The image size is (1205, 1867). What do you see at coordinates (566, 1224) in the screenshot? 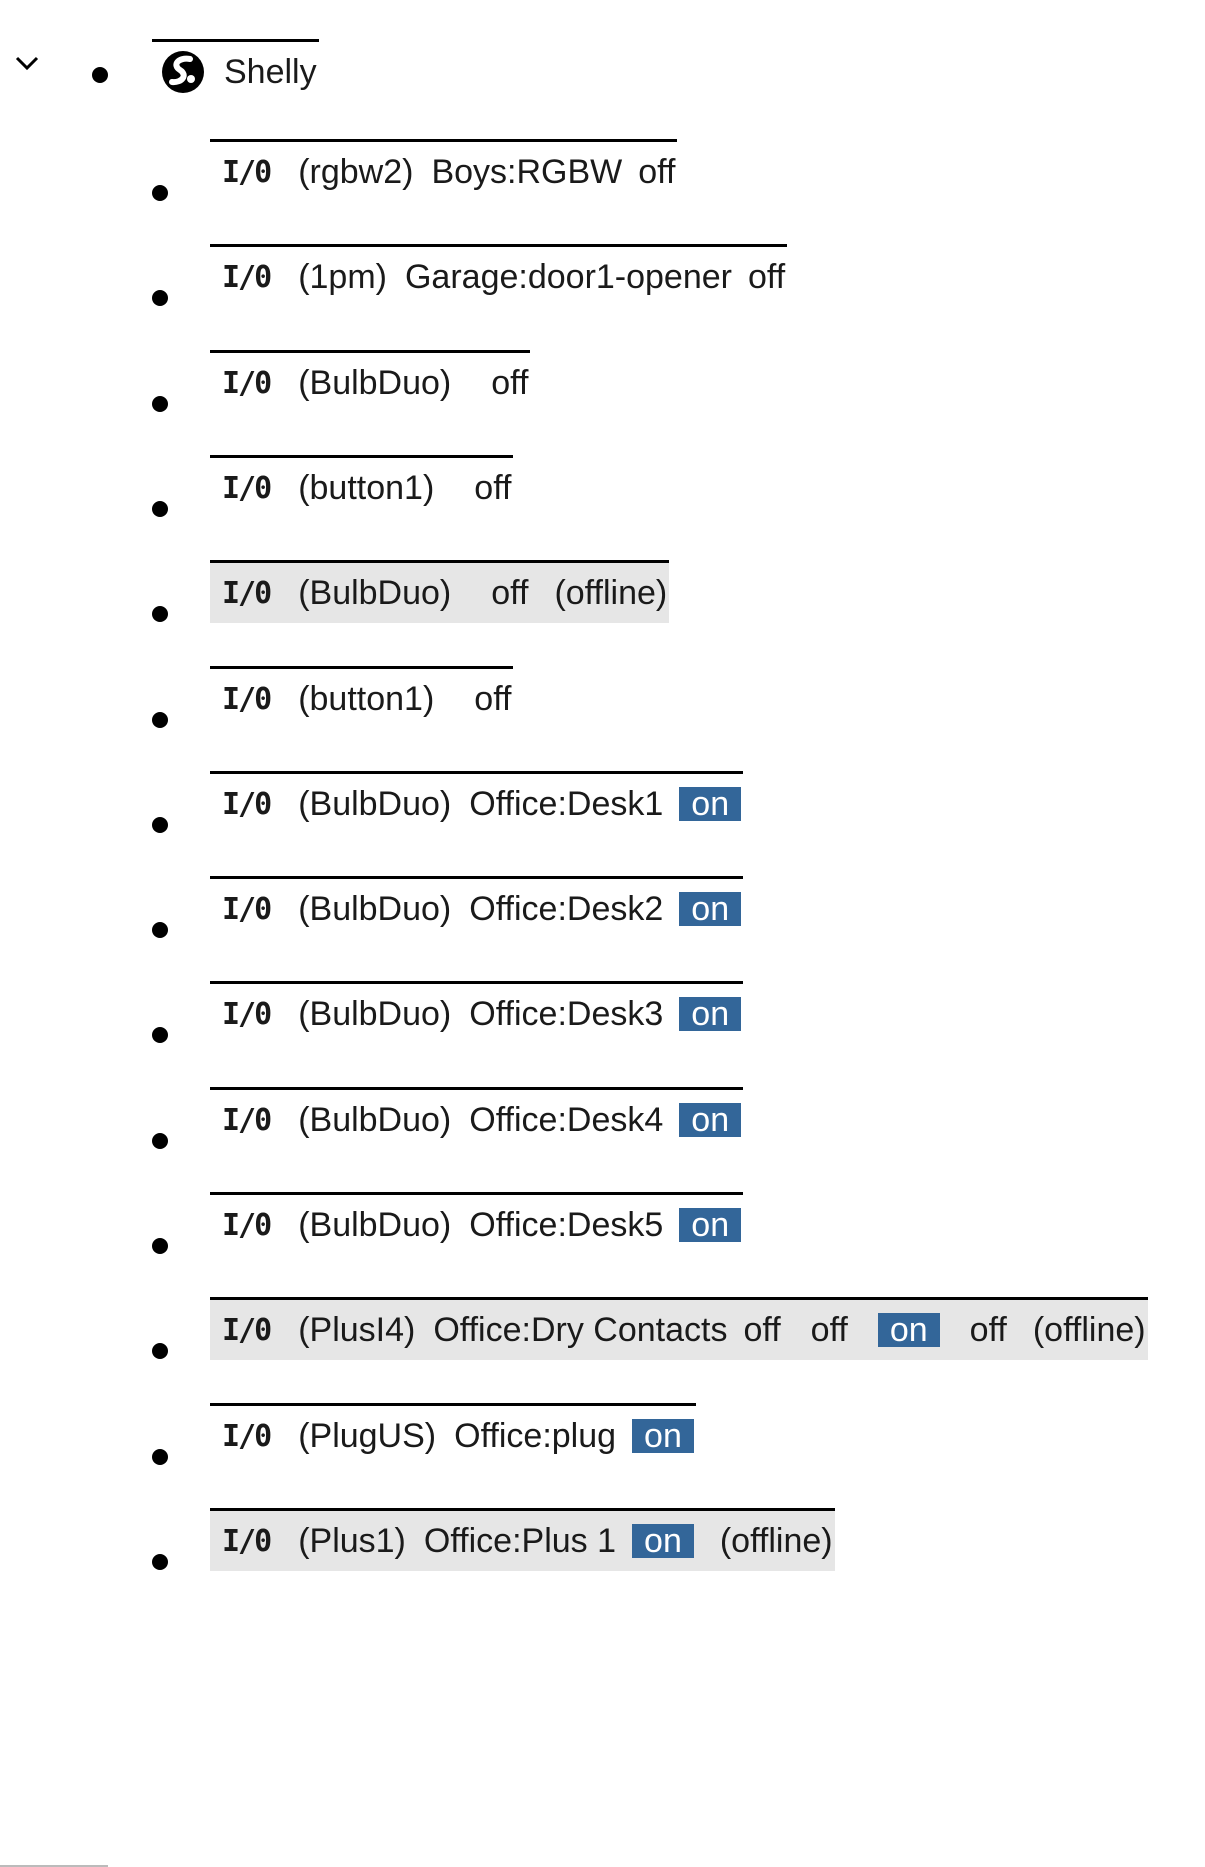
I see `device-name: Office:Desk5` at bounding box center [566, 1224].